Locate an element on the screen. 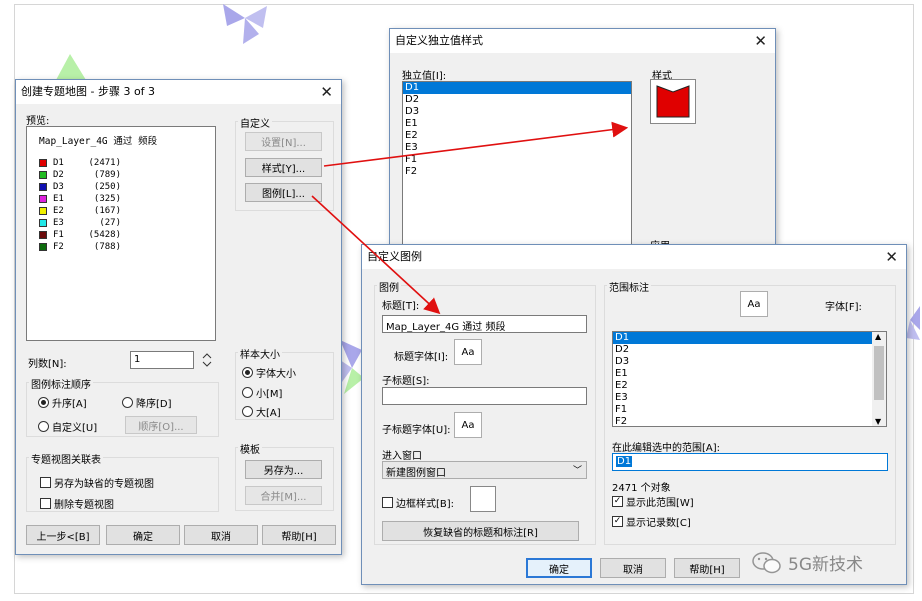 The width and height of the screenshot is (922, 601). style-swatch-button is located at coordinates (673, 101).